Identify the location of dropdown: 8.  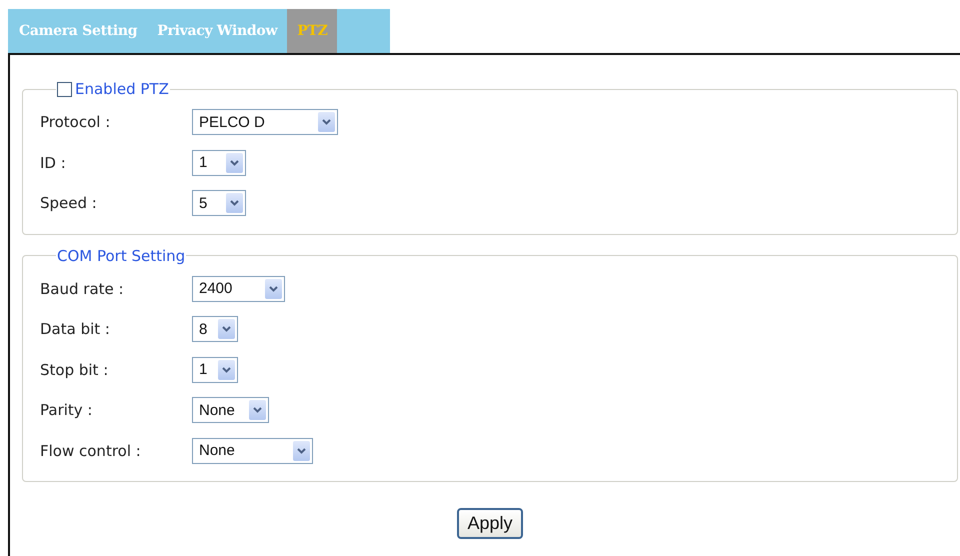
(215, 329).